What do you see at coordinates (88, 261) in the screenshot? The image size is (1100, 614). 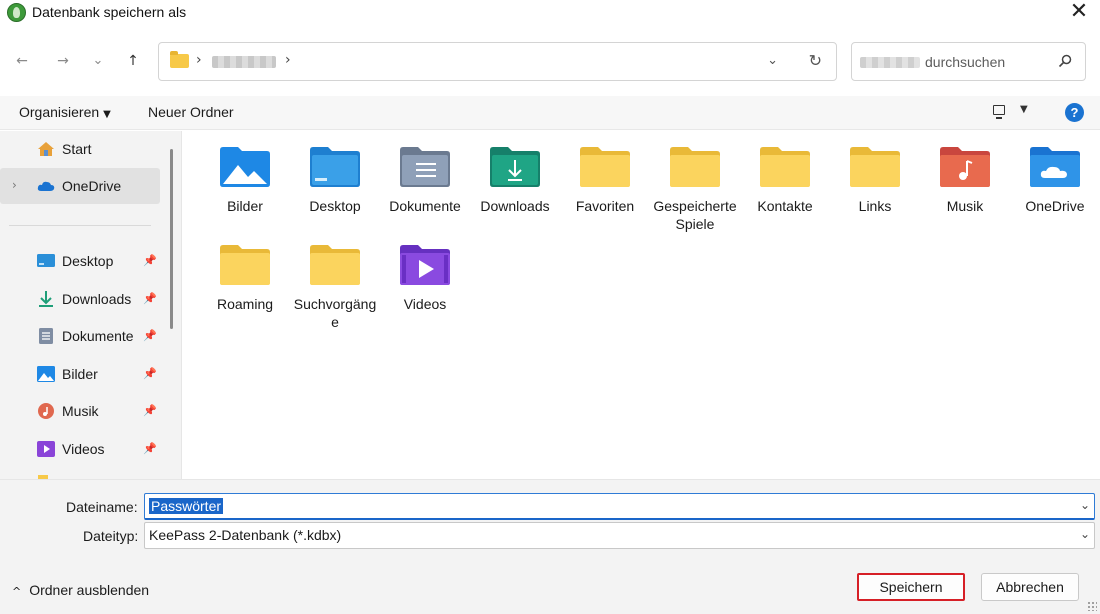 I see `sidebar-item-label: Desktop` at bounding box center [88, 261].